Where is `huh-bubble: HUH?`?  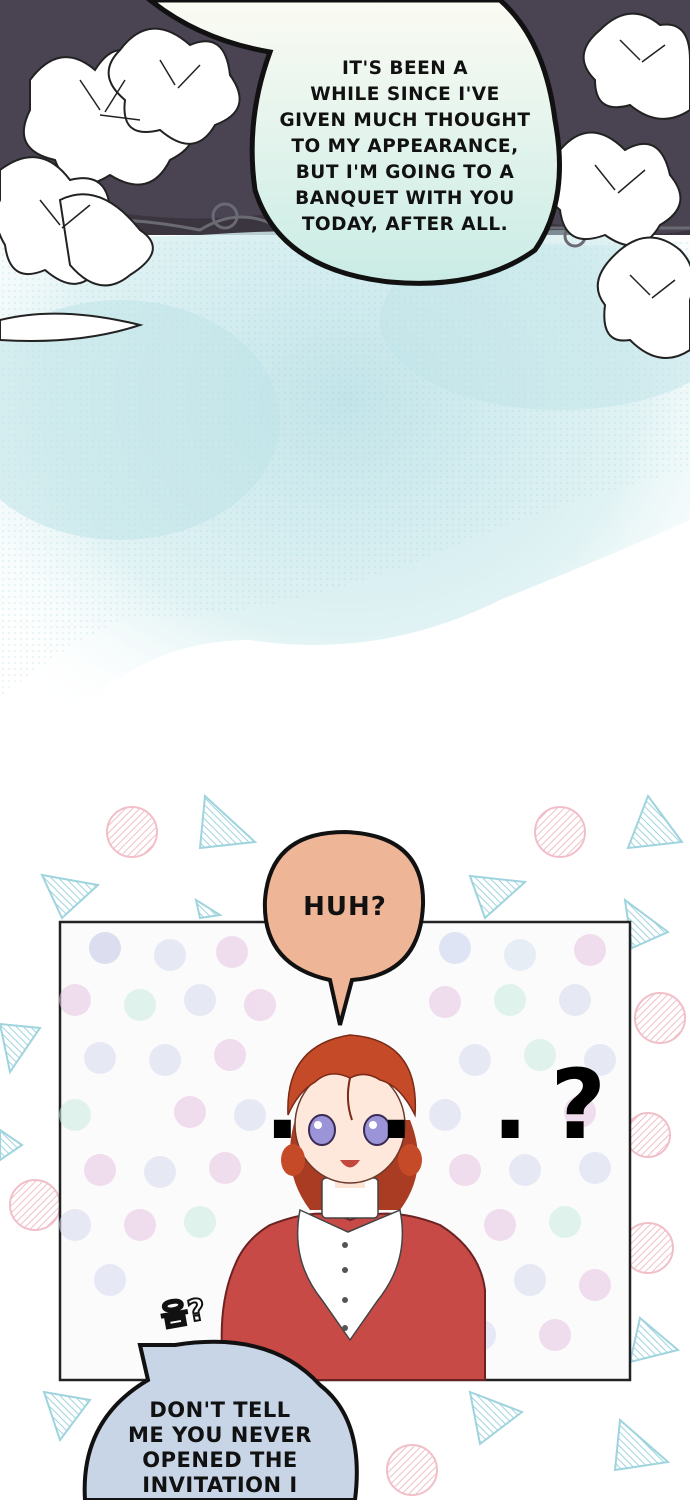
huh-bubble: HUH? is located at coordinates (345, 907).